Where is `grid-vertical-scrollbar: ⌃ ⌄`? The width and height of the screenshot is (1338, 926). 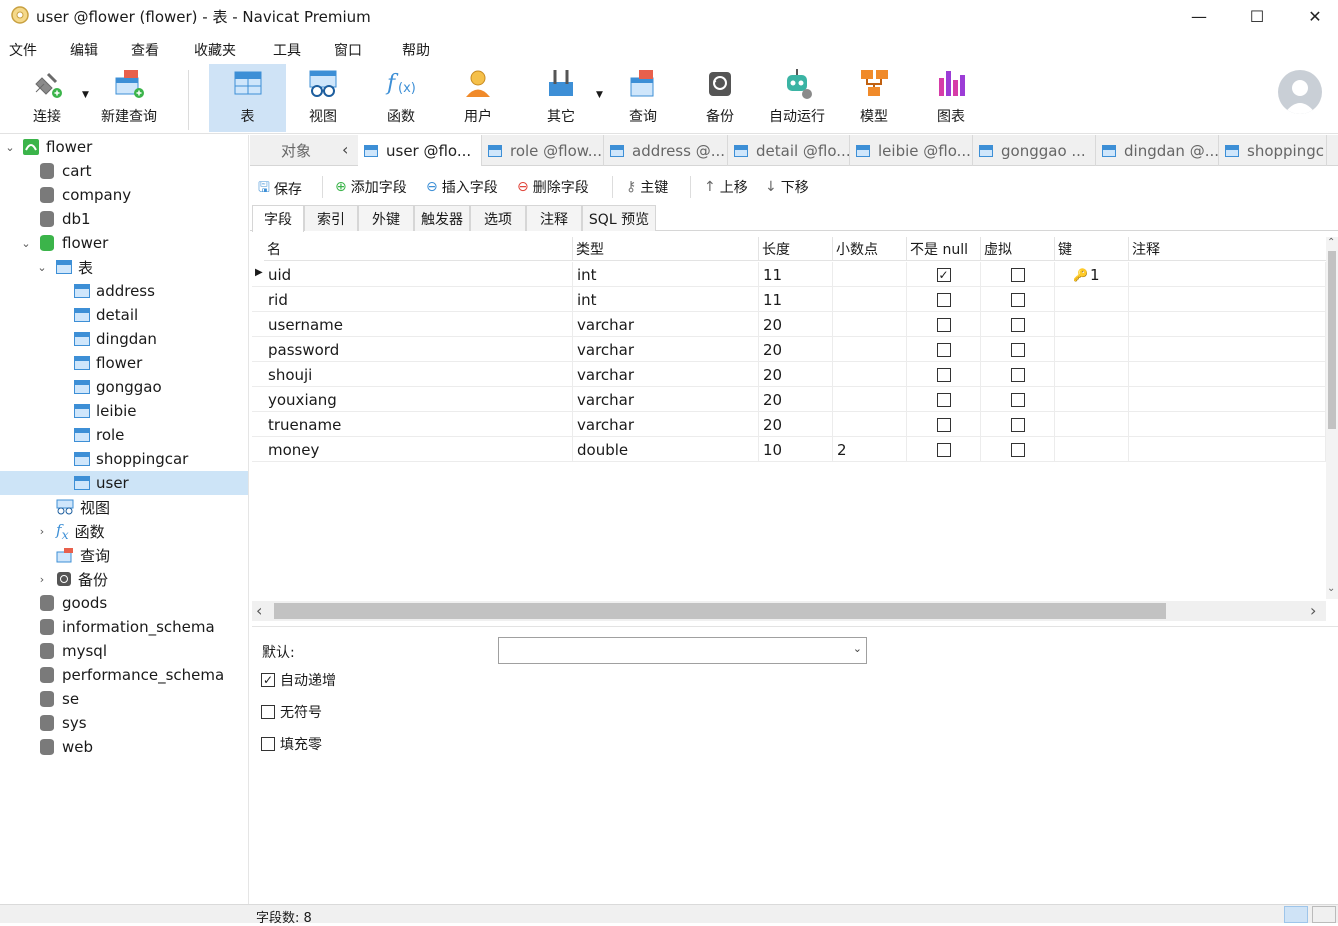 grid-vertical-scrollbar: ⌃ ⌄ is located at coordinates (1332, 418).